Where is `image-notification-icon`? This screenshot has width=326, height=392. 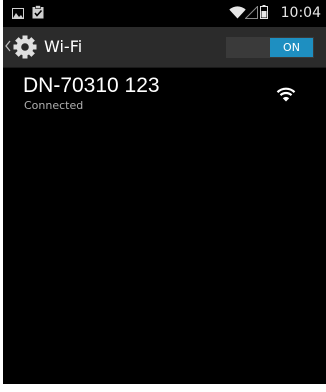 image-notification-icon is located at coordinates (18, 13).